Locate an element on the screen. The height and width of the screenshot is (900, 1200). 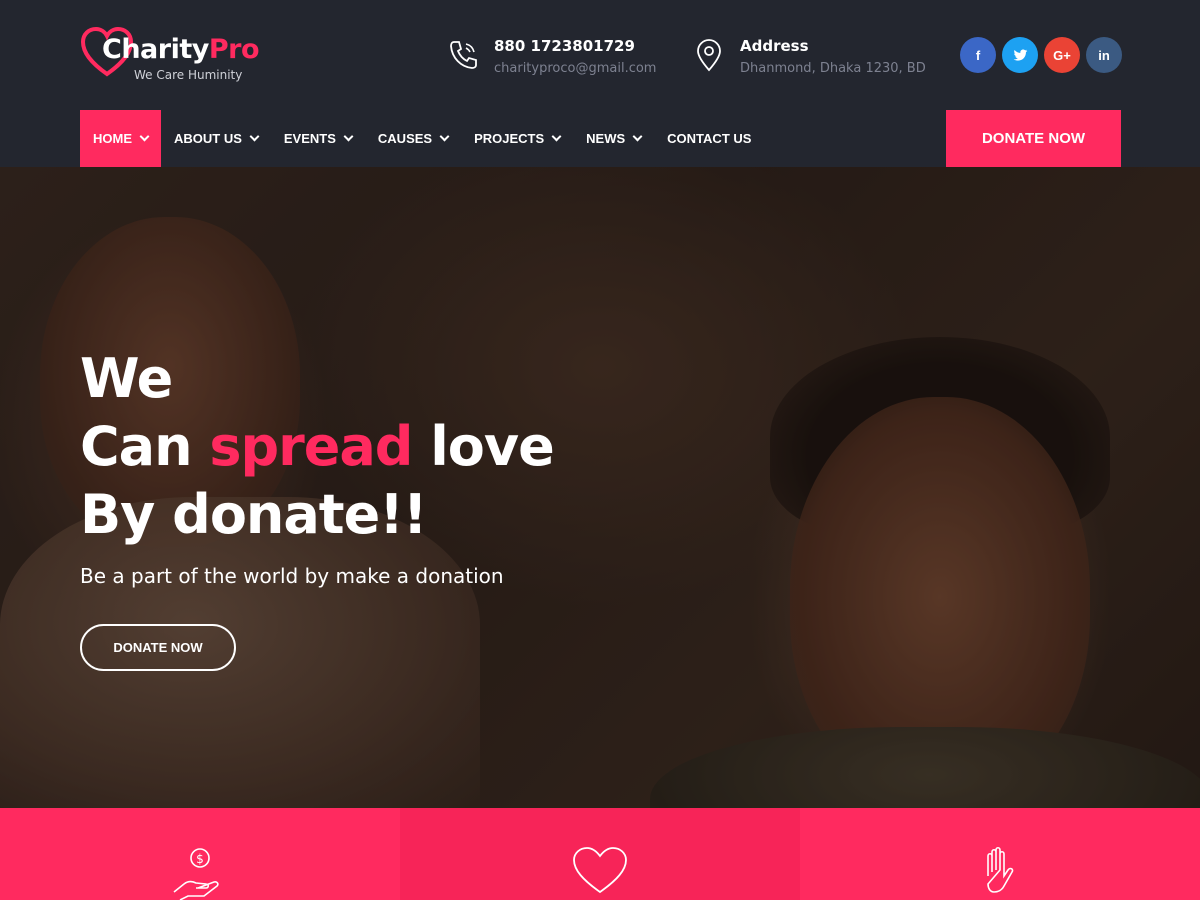
twitter-icon is located at coordinates (1020, 55).